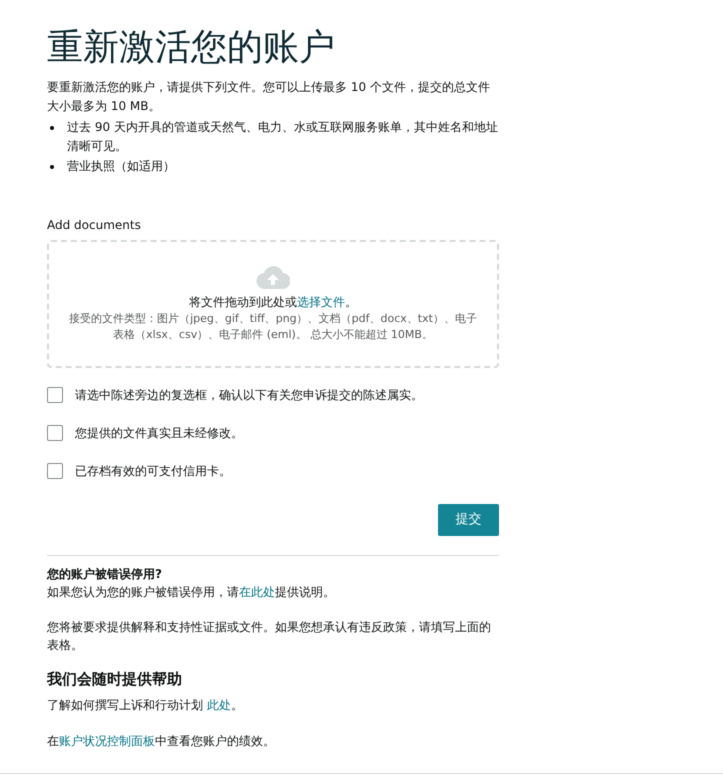 The height and width of the screenshot is (780, 723). What do you see at coordinates (191, 592) in the screenshot?
I see `wrong-deactivation-text: 如果您认为您的账户被错误停用，请在此处提供说明。` at bounding box center [191, 592].